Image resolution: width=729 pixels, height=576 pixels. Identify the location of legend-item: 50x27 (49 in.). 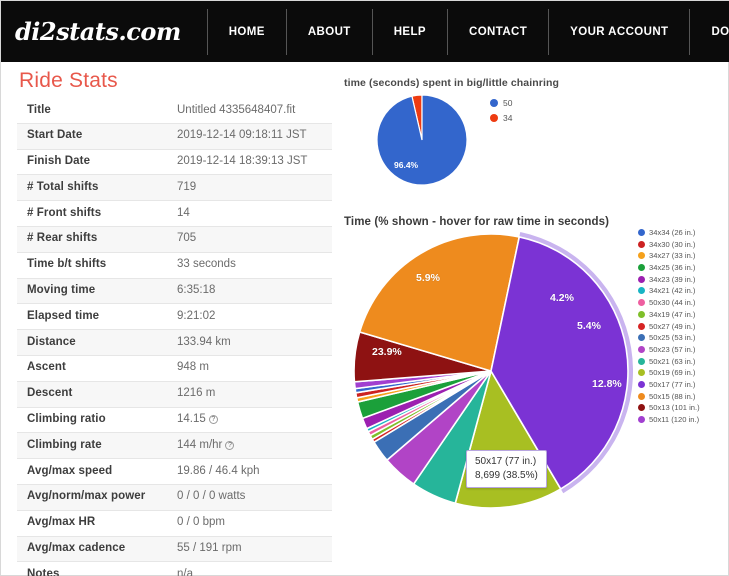
(669, 326).